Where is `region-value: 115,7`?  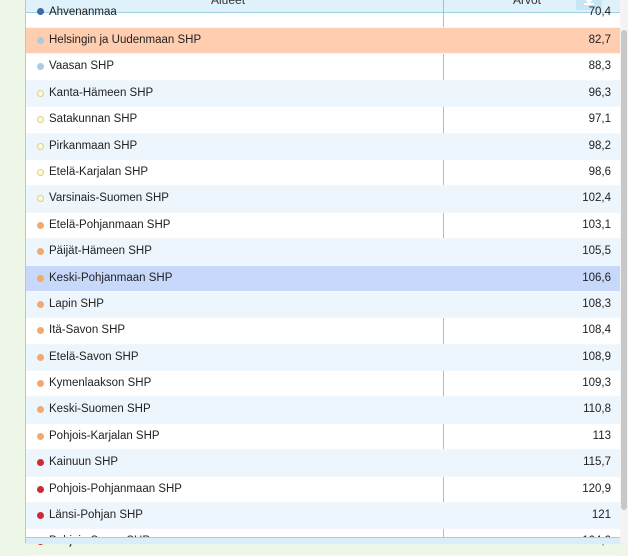
region-value: 115,7 is located at coordinates (597, 462).